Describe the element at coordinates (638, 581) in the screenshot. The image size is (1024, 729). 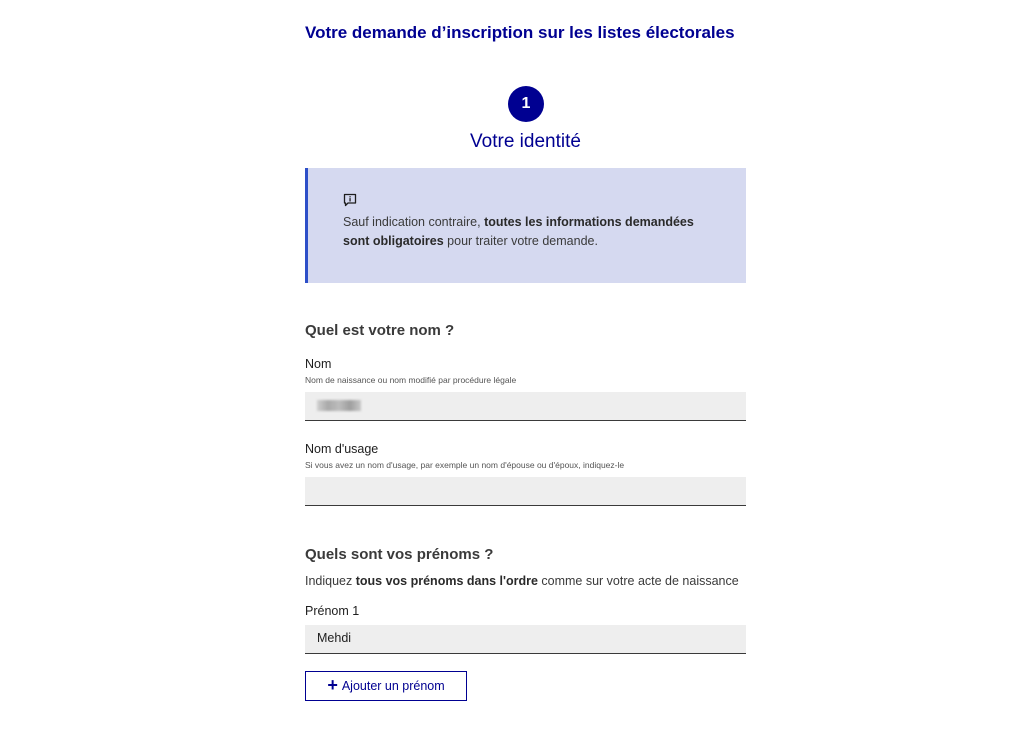
I see `prenoms-intro-end: comme sur votre acte de naissance` at that location.